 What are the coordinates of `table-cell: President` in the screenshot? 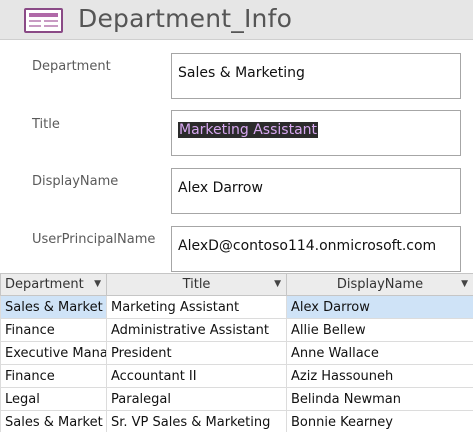 It's located at (196, 353).